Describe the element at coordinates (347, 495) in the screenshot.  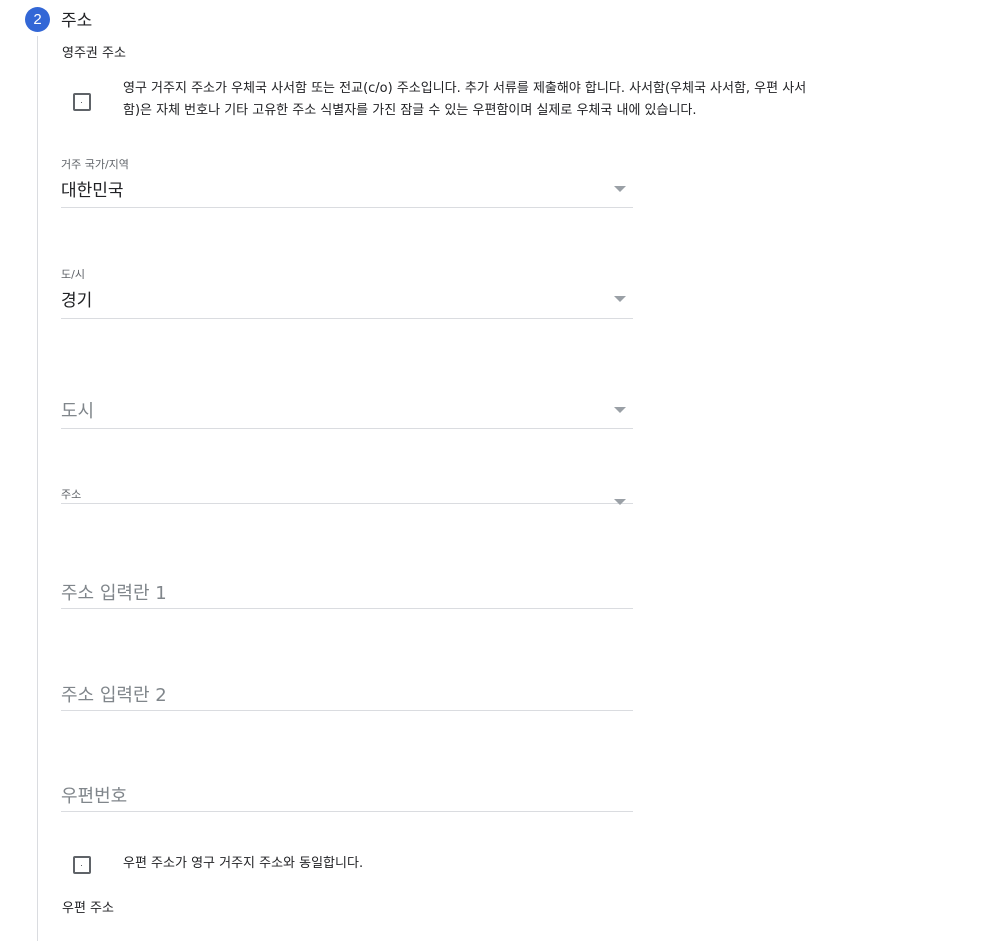
I see `address-select: 주소` at that location.